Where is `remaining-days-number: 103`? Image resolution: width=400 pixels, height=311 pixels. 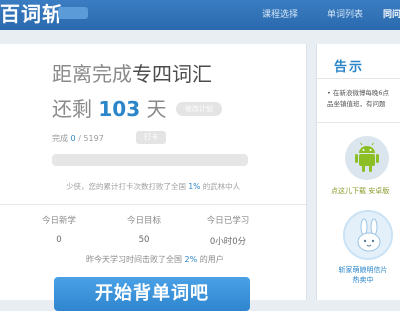
remaining-days-number: 103 is located at coordinates (119, 109).